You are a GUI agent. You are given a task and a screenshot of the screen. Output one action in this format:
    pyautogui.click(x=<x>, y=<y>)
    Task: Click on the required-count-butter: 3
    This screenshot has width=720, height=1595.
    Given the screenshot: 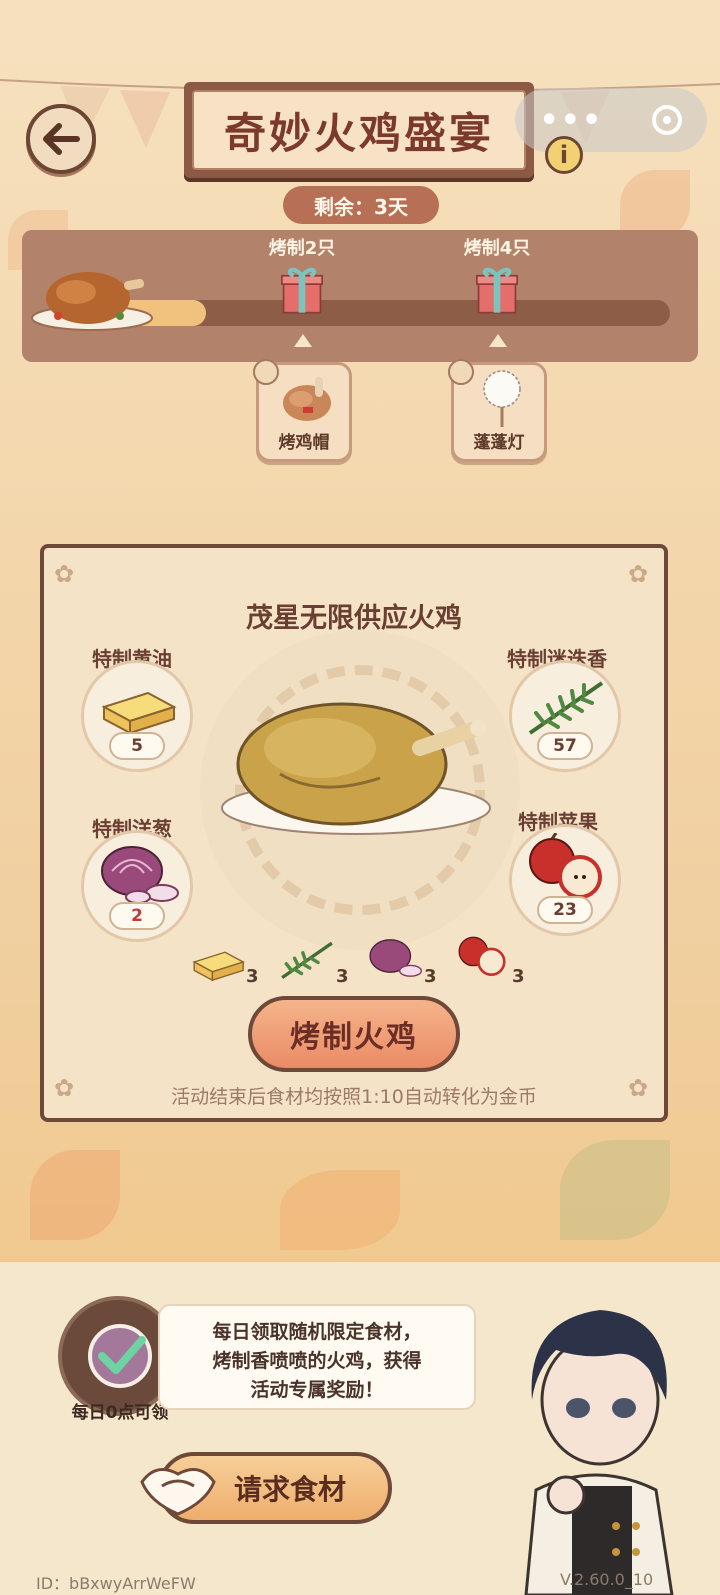 What is the action you would take?
    pyautogui.click(x=252, y=976)
    